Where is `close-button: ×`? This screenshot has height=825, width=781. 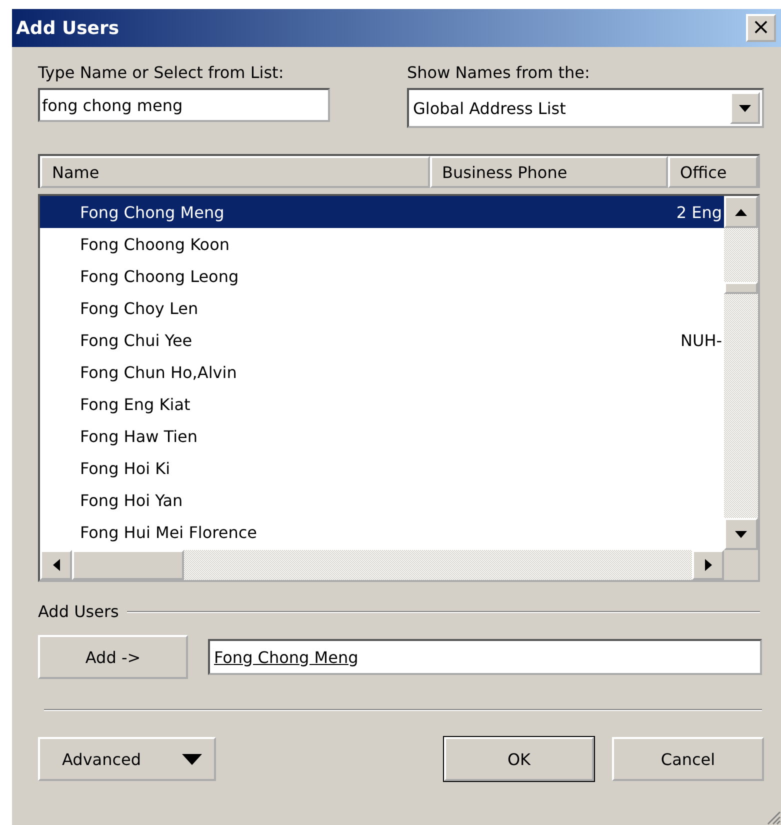
close-button: × is located at coordinates (761, 28).